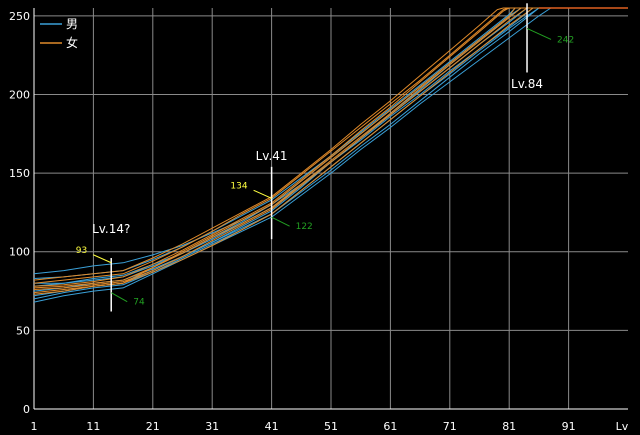 Image resolution: width=640 pixels, height=435 pixels. Describe the element at coordinates (238, 186) in the screenshot. I see `high-value-label: 134` at that location.